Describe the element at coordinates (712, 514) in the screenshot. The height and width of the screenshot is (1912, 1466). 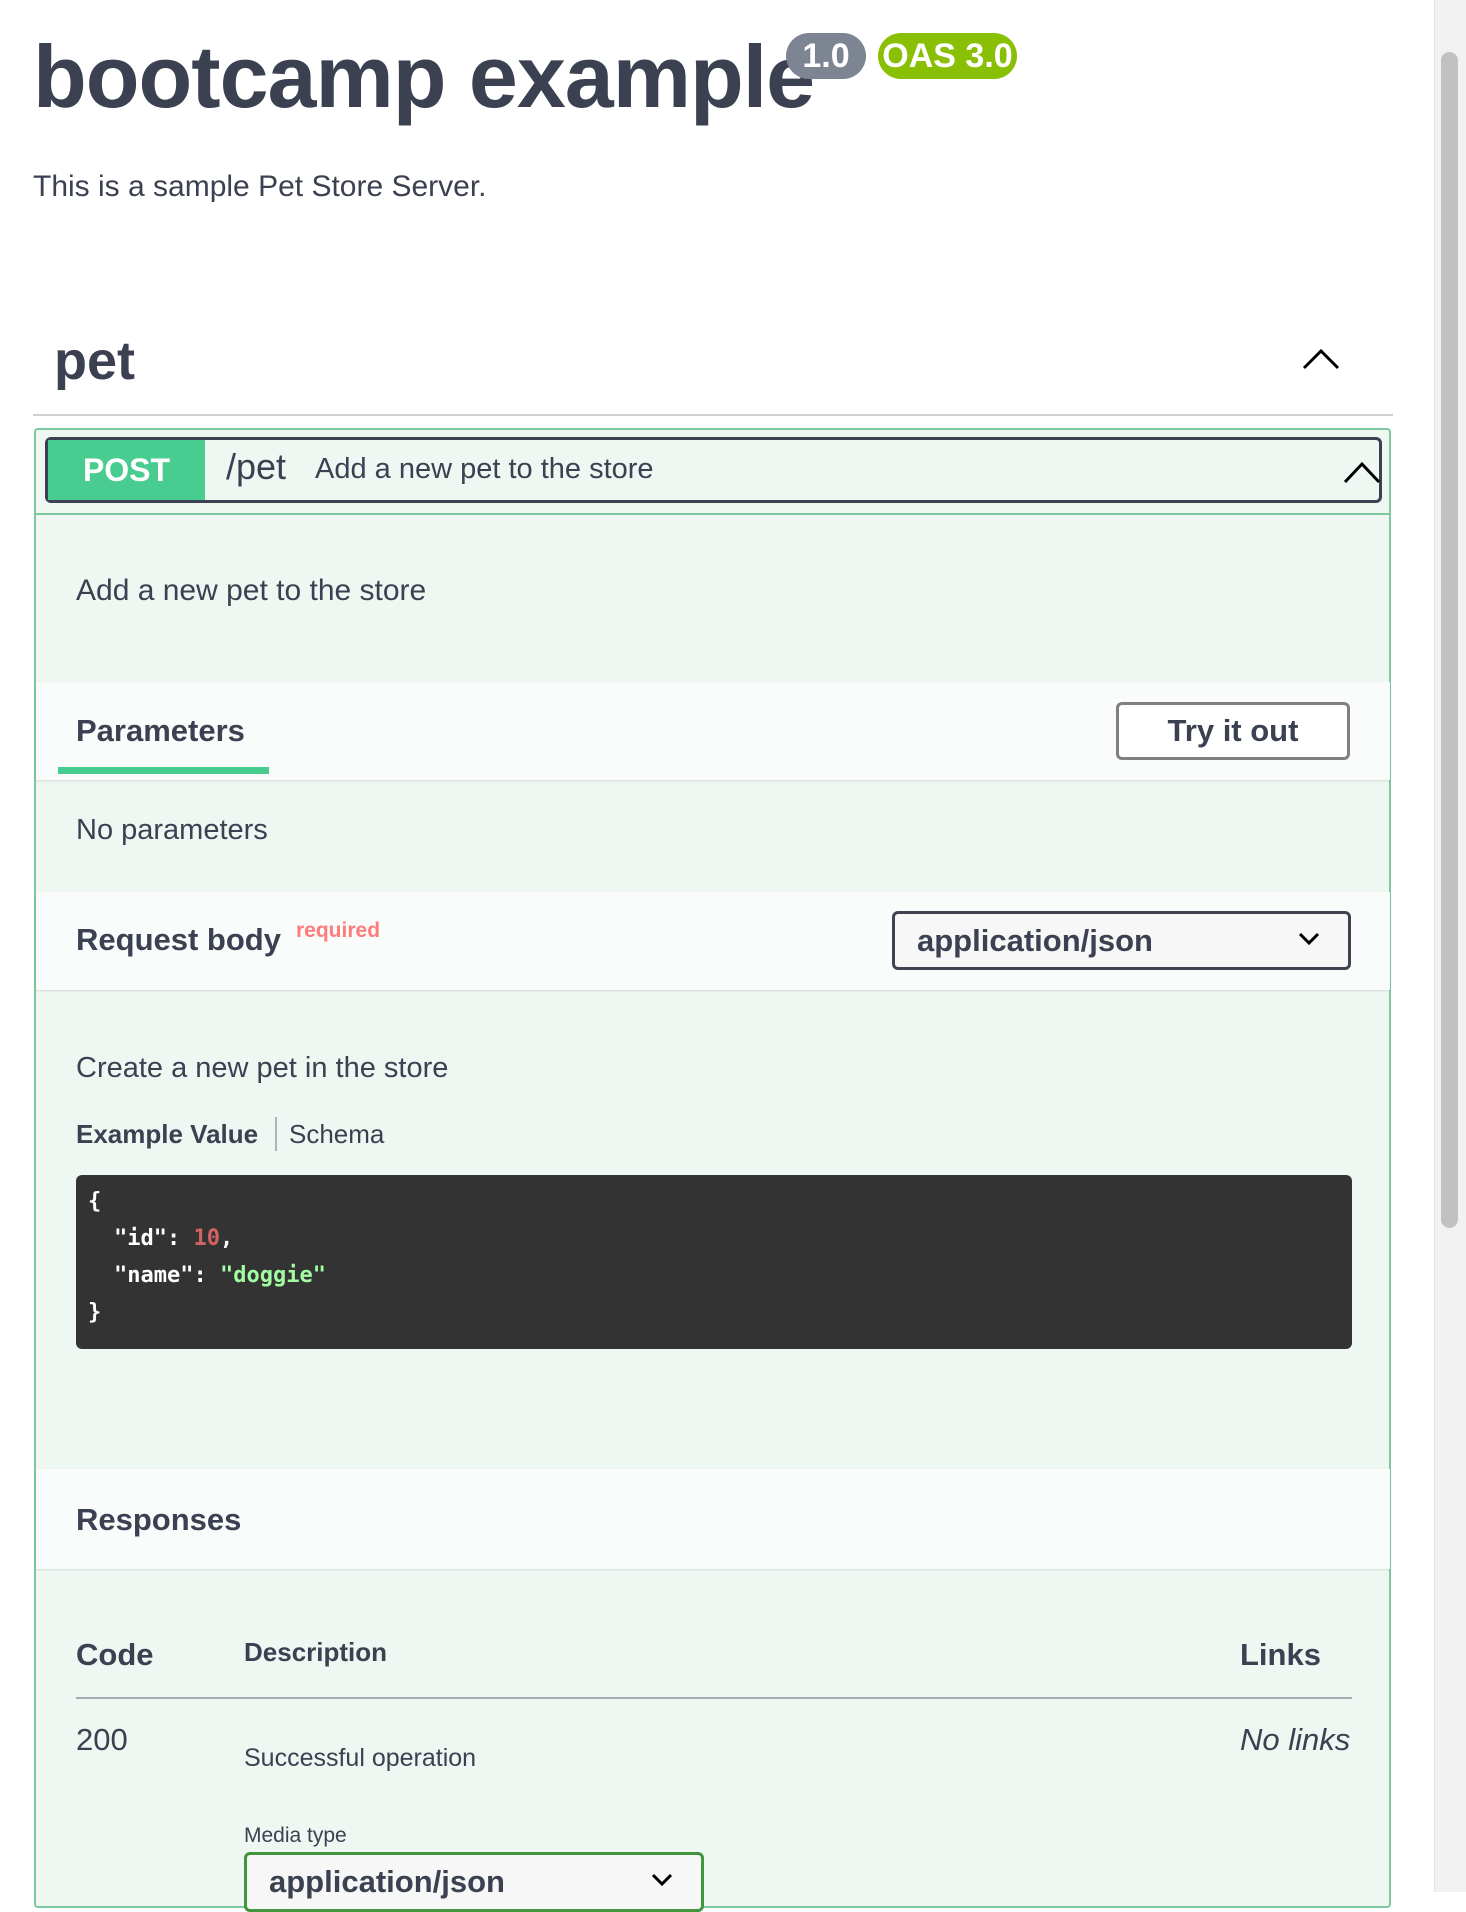
I see `summary-divider` at that location.